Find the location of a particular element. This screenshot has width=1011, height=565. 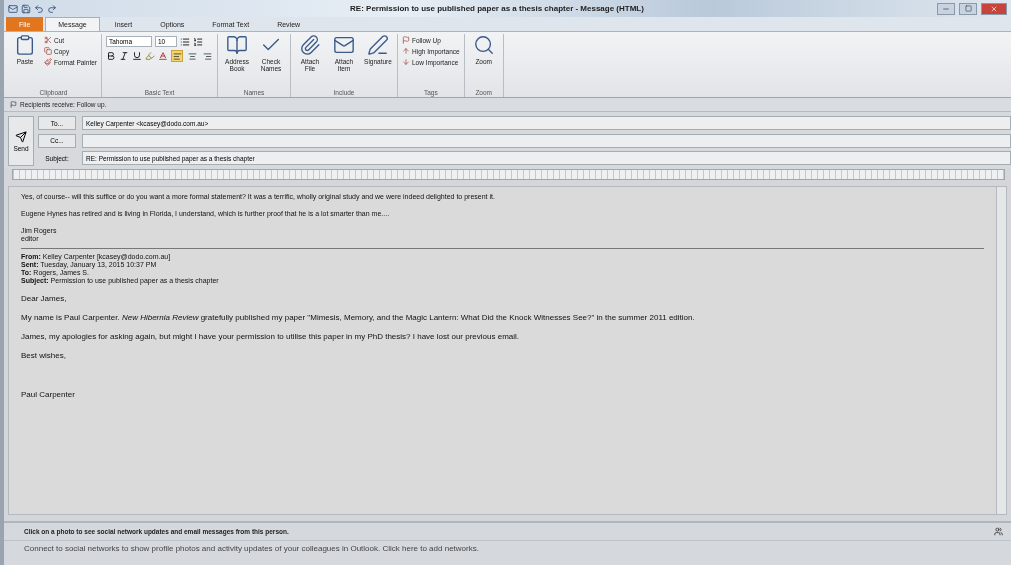

pen-icon is located at coordinates (378, 45).